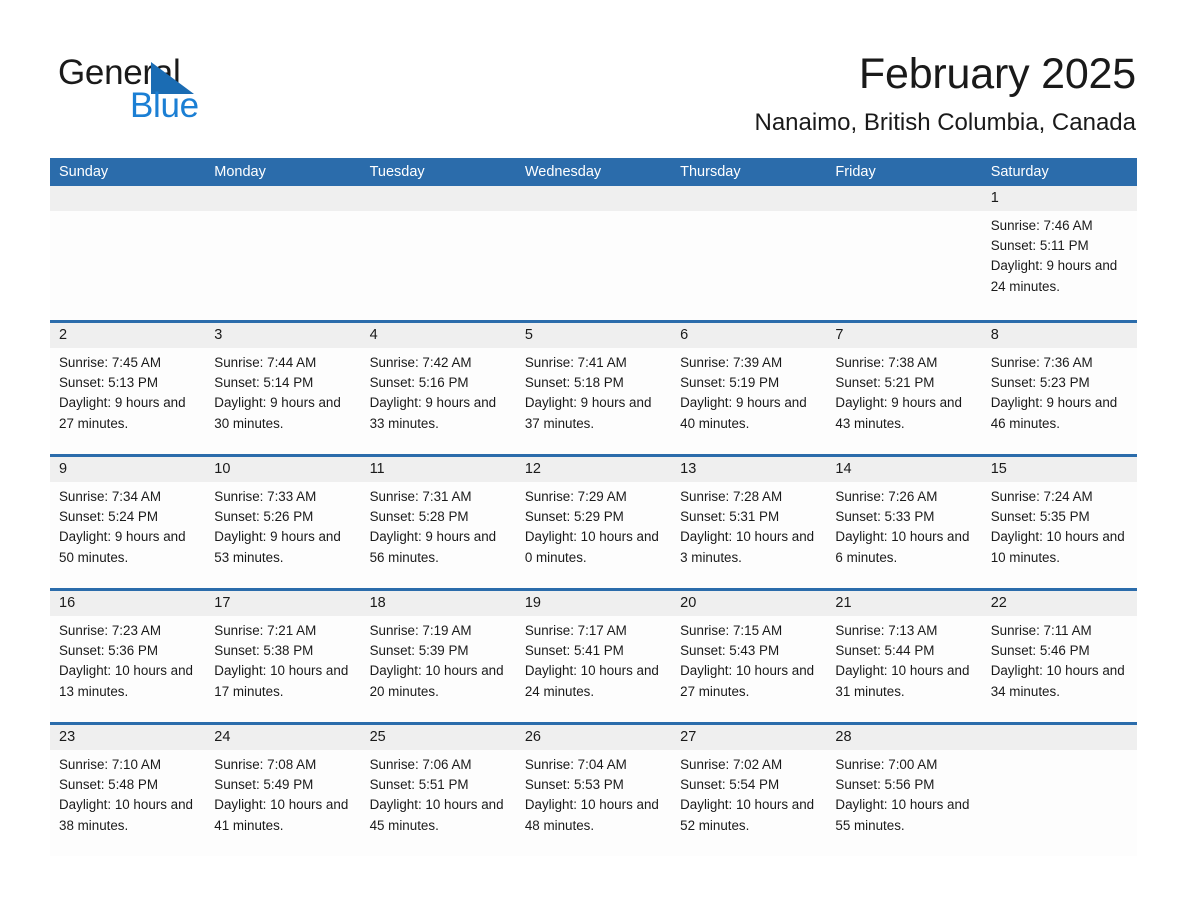 The height and width of the screenshot is (918, 1188). I want to click on day-number-band: 4, so click(438, 335).